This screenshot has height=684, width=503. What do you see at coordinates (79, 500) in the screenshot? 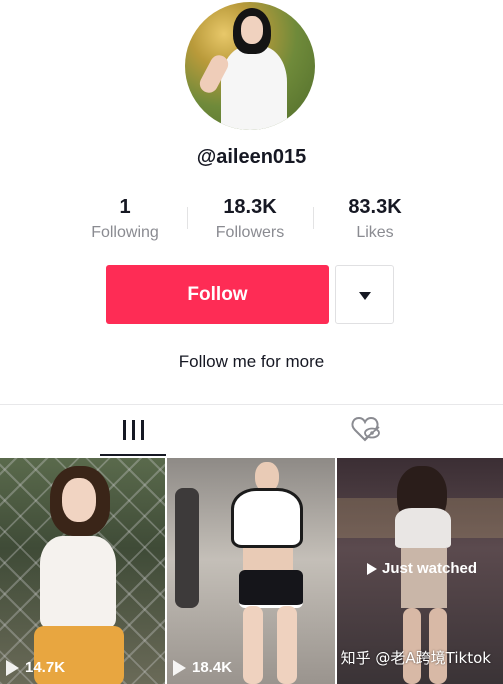
I see `tile-figure-face` at bounding box center [79, 500].